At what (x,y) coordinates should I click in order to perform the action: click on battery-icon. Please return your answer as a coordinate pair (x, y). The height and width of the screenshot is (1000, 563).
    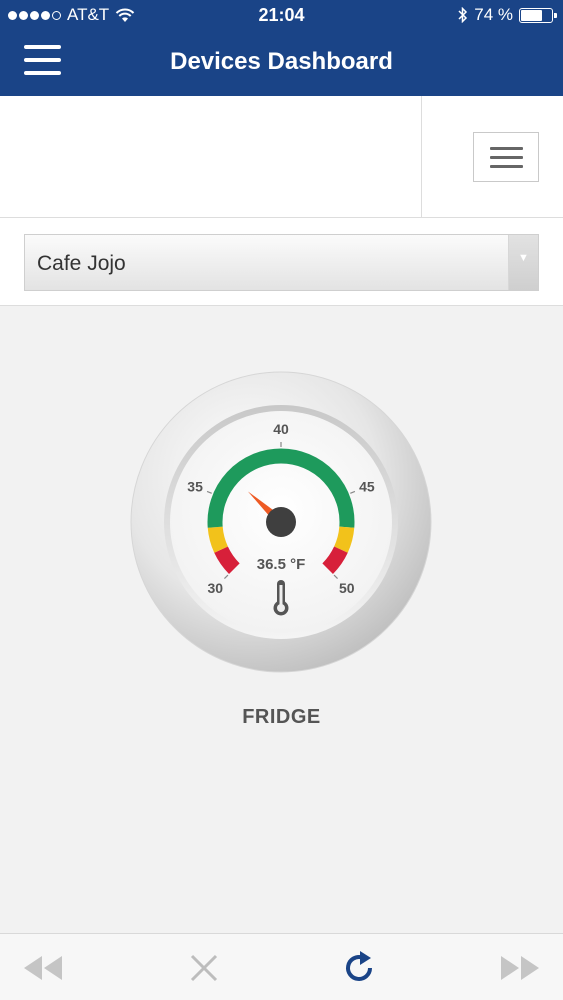
    Looking at the image, I should click on (538, 15).